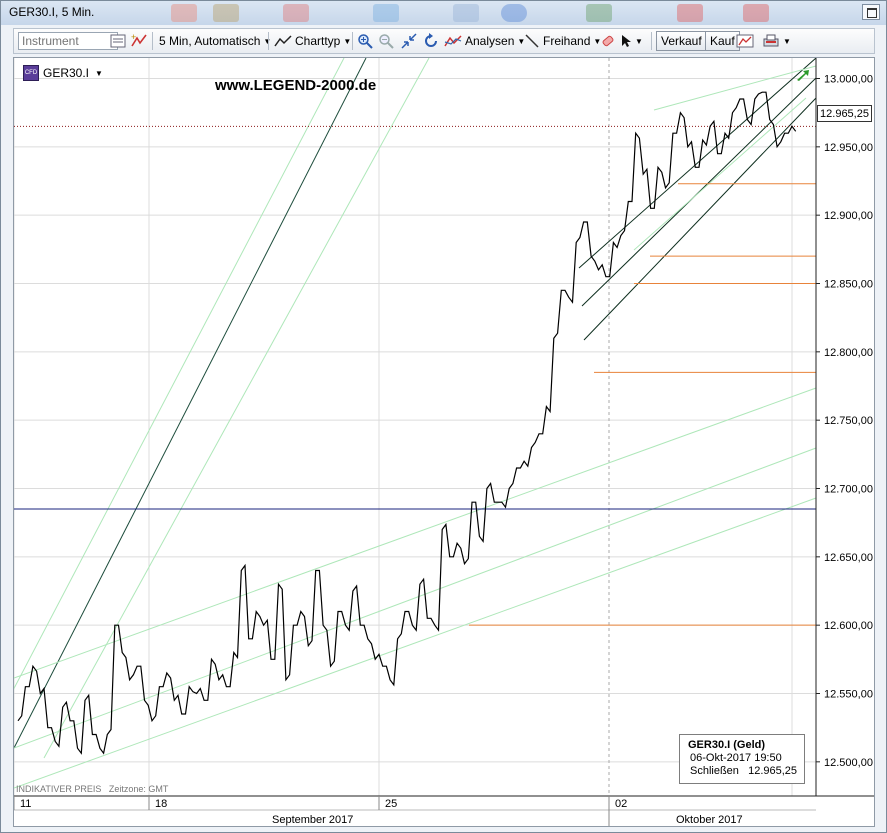 This screenshot has height=833, width=887. What do you see at coordinates (848, 353) in the screenshot?
I see `y-tick-label: 12.800,00` at bounding box center [848, 353].